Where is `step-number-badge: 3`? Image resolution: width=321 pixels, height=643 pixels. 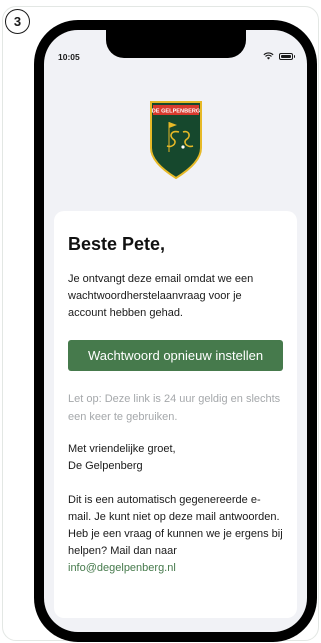 step-number-badge: 3 is located at coordinates (17, 21).